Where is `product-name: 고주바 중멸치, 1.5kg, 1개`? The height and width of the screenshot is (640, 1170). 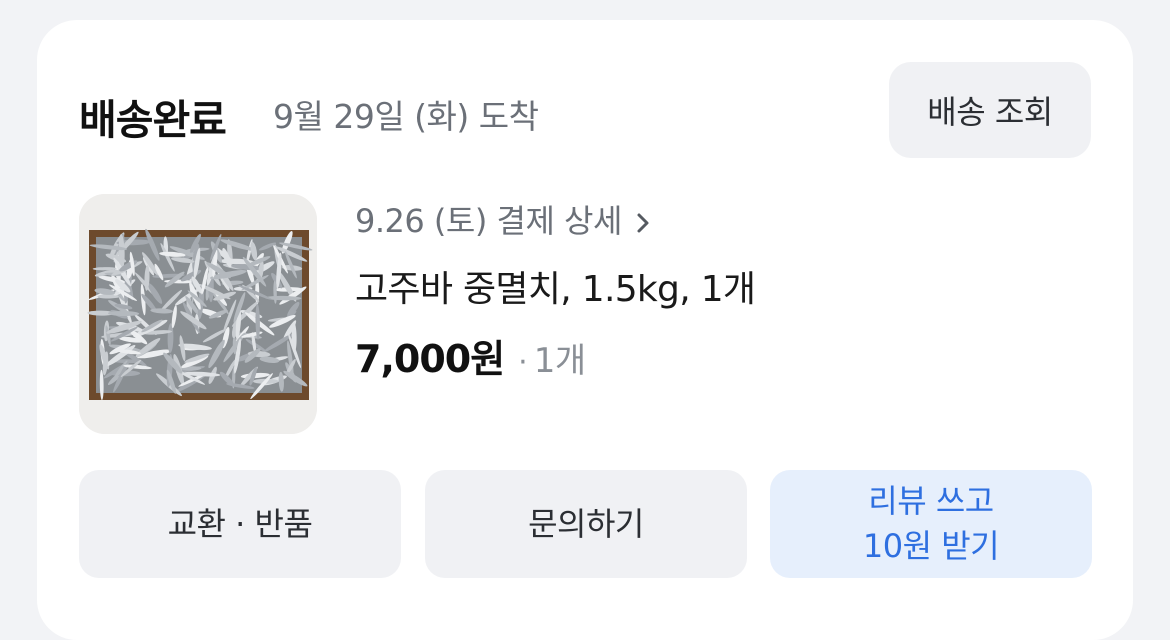 product-name: 고주바 중멸치, 1.5kg, 1개 is located at coordinates (555, 286).